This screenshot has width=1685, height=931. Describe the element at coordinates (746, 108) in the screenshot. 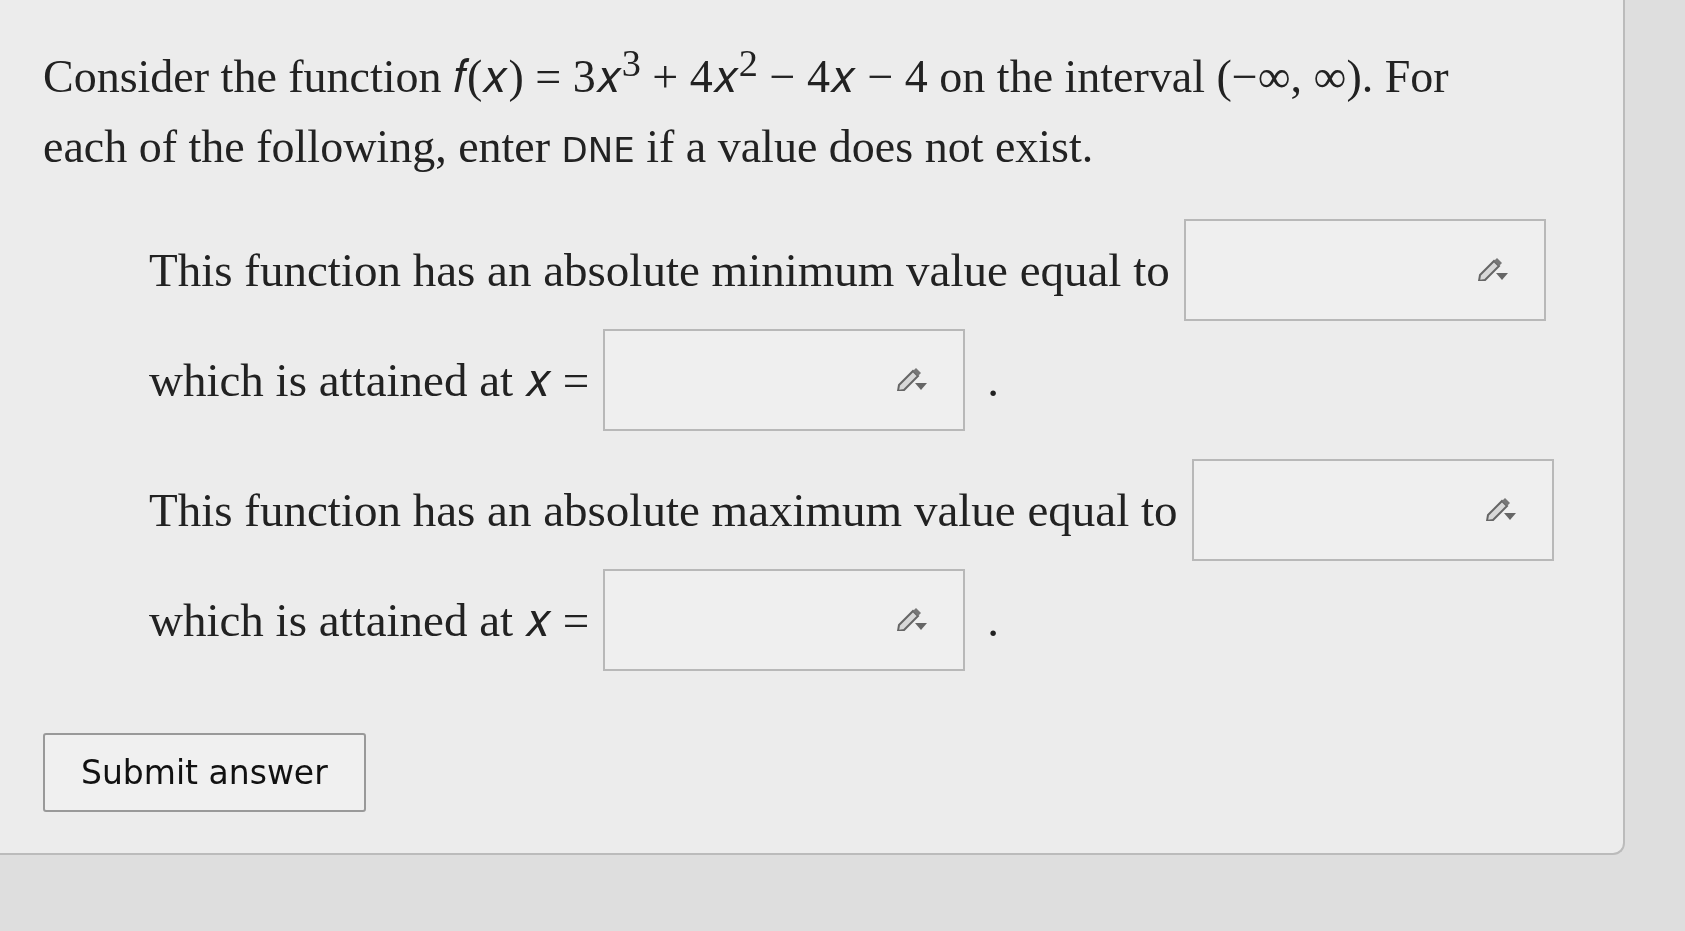

I see `question-text: Consider the function 𝑓(𝑥) = 3𝑥$^{3}$ + 4𝑥$^{2}$ − 4𝑥 − 4 on the interval (−∞, ∞). For each of the following, enter DNE if a value does not exist.` at that location.